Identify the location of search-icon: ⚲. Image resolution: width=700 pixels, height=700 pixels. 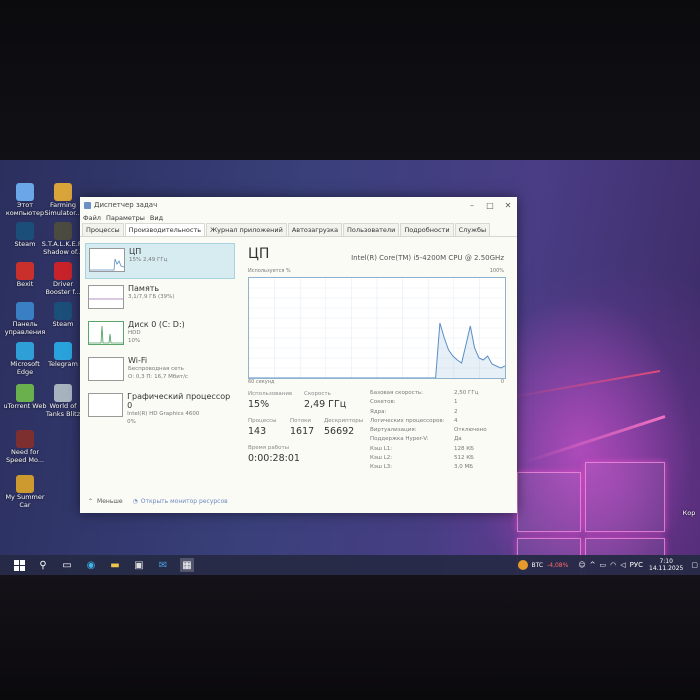
(43, 565).